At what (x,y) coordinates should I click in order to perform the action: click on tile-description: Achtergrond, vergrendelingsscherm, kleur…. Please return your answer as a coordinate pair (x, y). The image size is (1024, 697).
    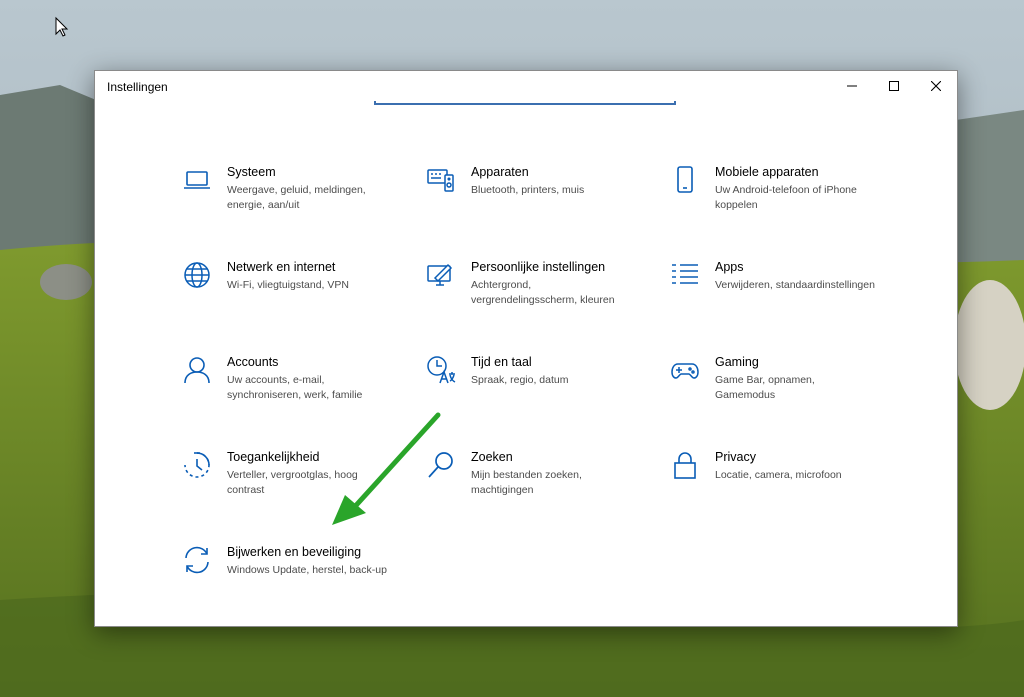
    Looking at the image, I should click on (543, 292).